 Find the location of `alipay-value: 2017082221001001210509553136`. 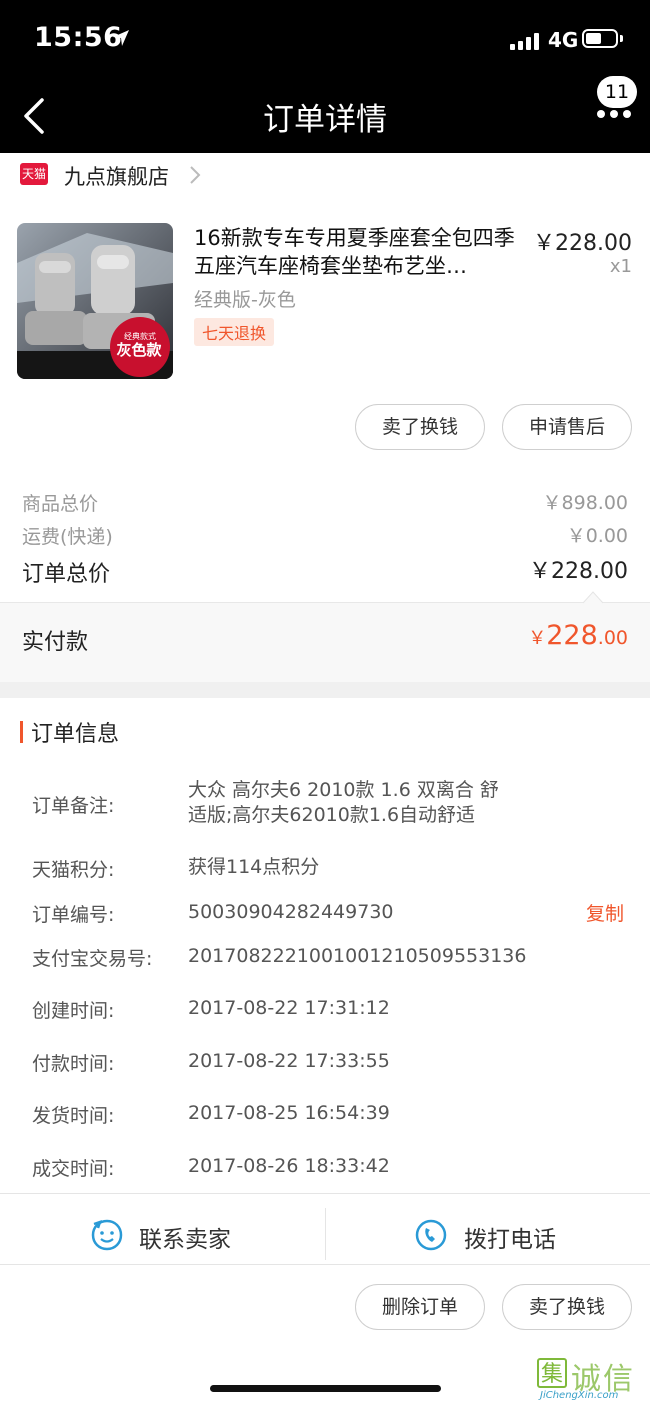

alipay-value: 2017082221001001210509553136 is located at coordinates (357, 956).